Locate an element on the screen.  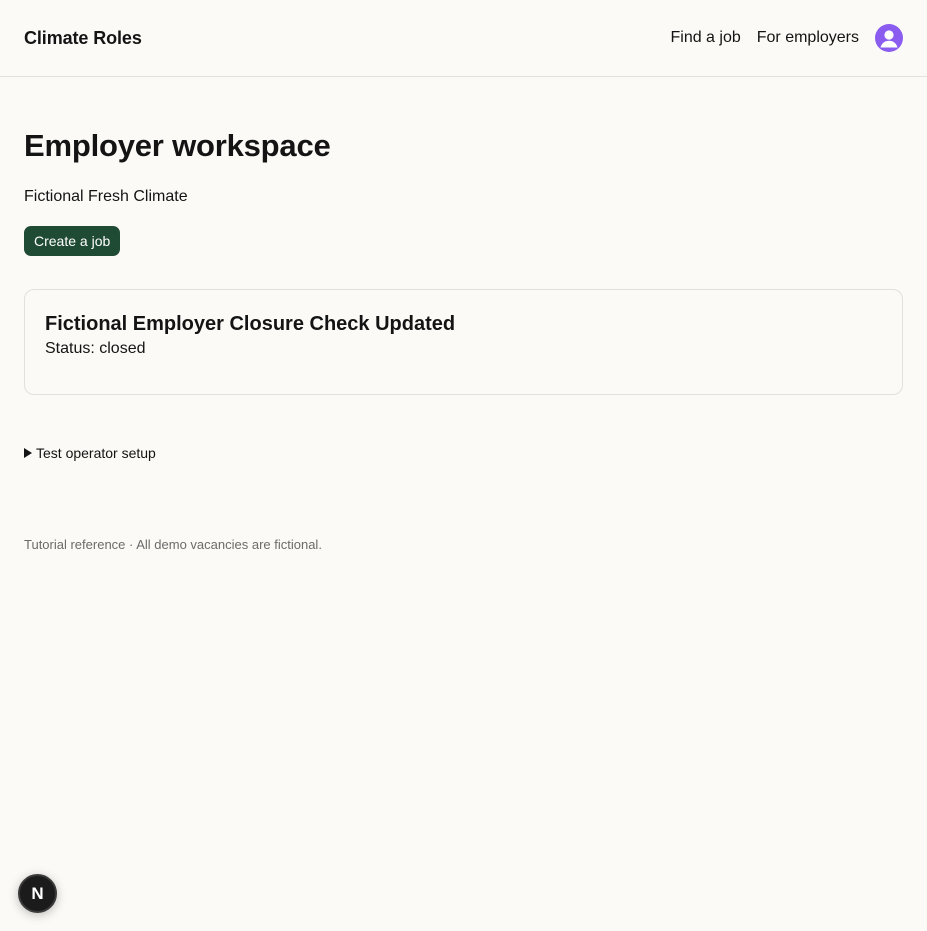
user-avatar-button is located at coordinates (889, 38).